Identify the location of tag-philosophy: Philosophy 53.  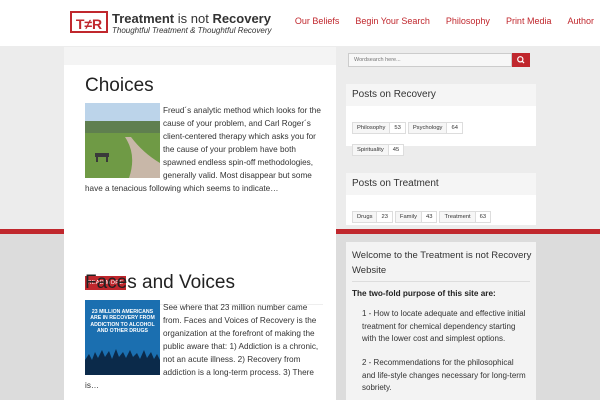
(379, 128).